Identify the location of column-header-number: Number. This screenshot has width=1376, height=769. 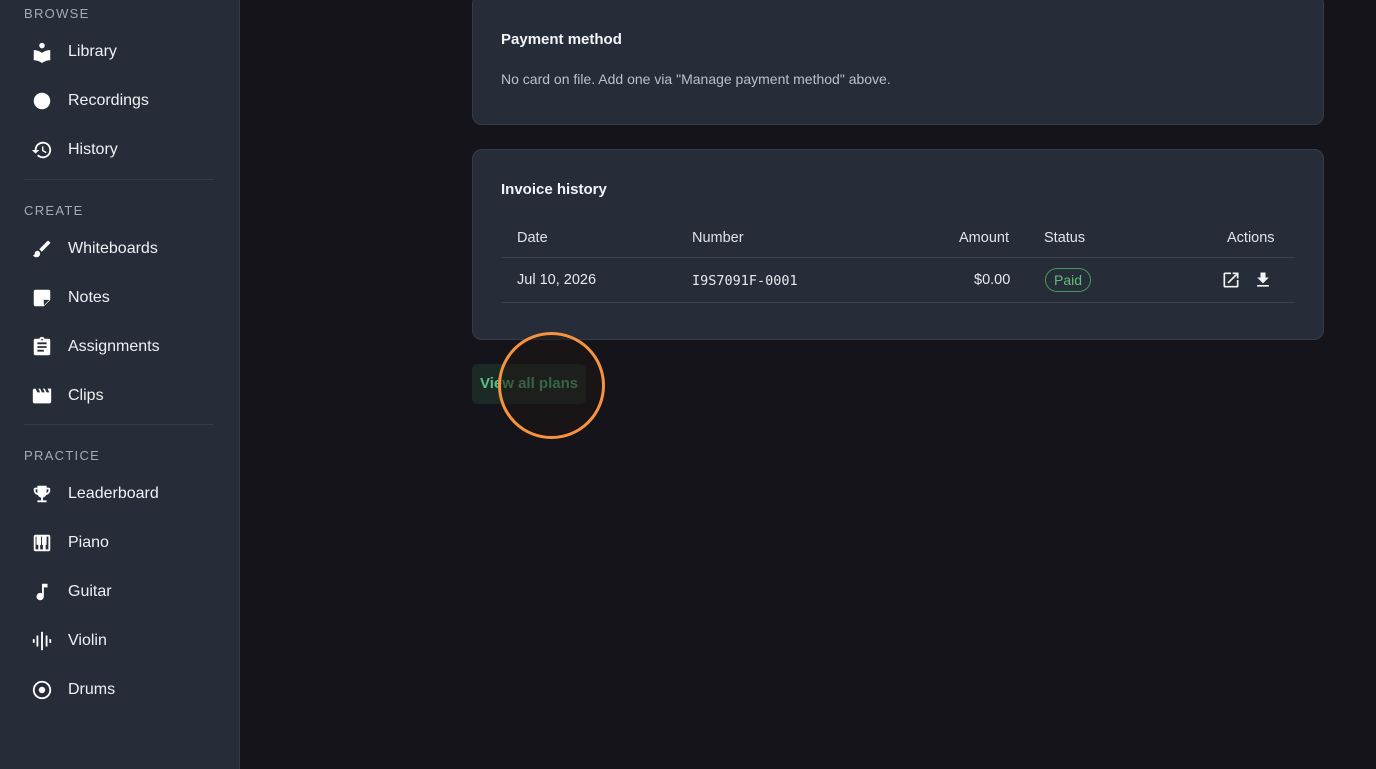
(718, 238).